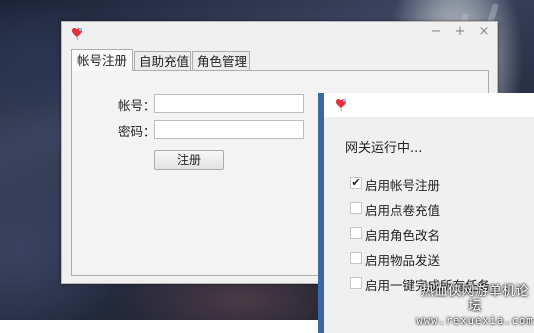 The image size is (534, 333). I want to click on gateway-title-bar, so click(429, 105).